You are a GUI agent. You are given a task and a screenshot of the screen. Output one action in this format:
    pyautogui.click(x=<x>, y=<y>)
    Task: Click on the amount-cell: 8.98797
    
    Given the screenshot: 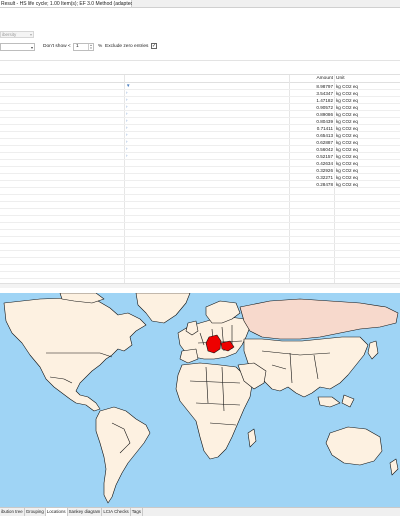 What is the action you would take?
    pyautogui.click(x=324, y=86)
    